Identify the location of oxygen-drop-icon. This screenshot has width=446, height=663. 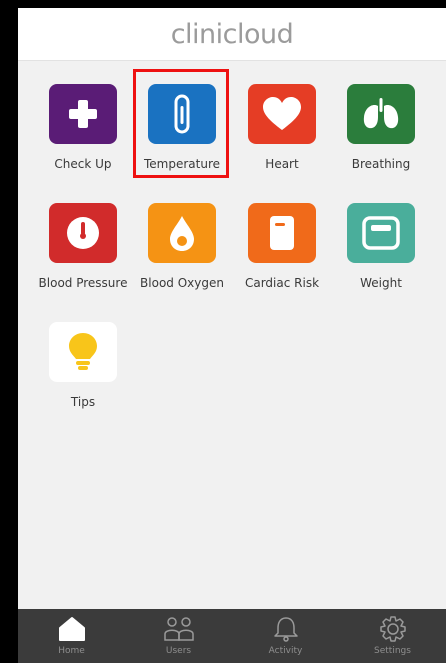
(182, 233).